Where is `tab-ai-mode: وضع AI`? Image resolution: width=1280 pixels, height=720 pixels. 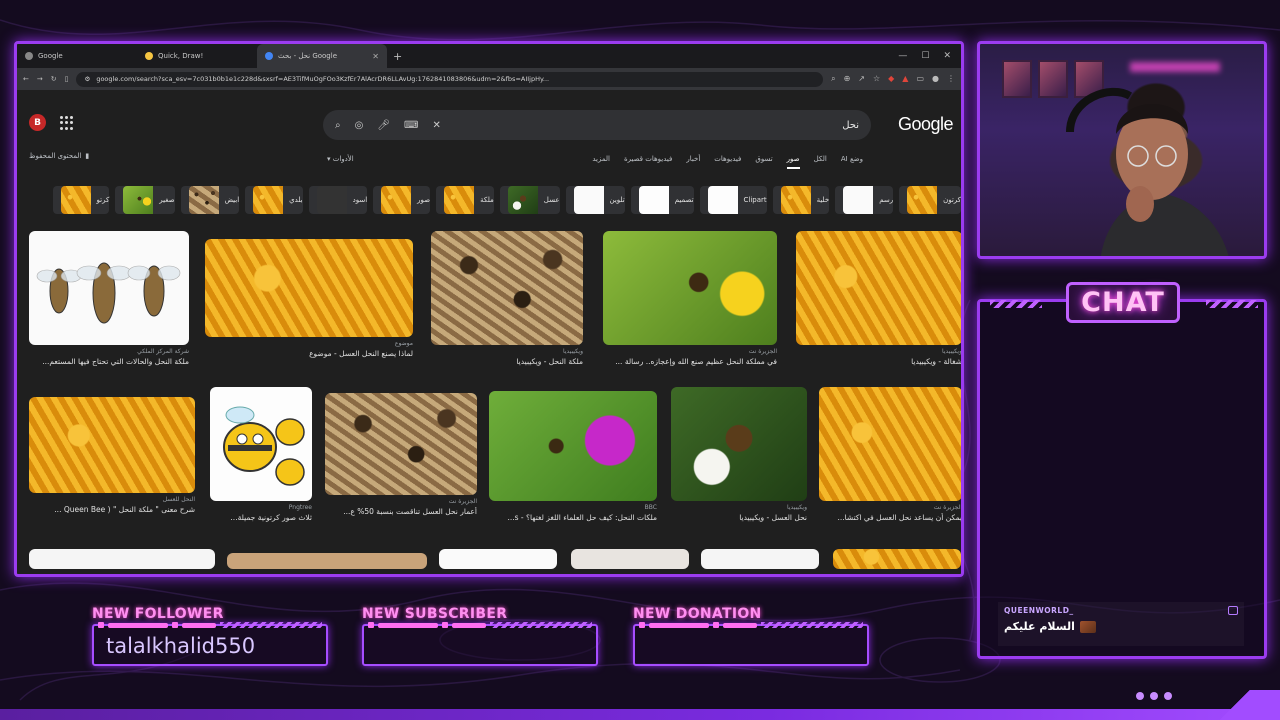
tab-ai-mode: وضع AI is located at coordinates (852, 162).